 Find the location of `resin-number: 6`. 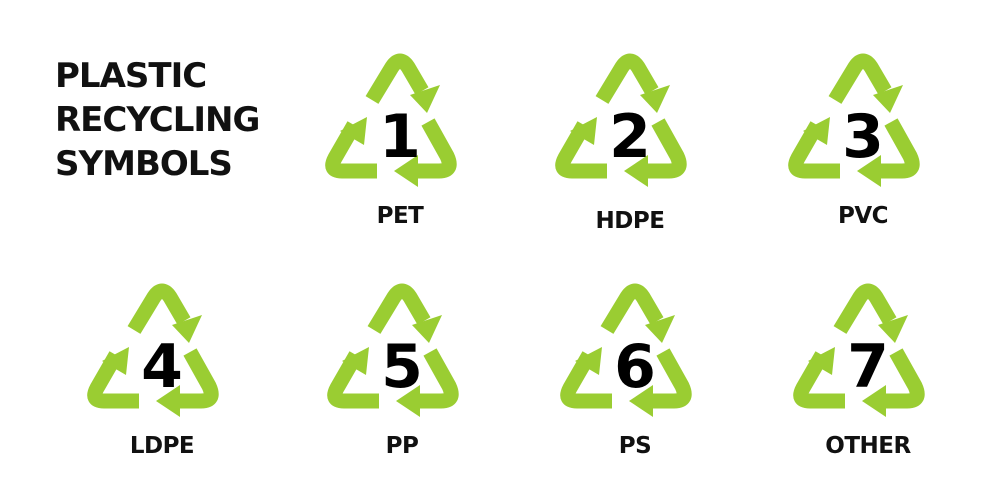

resin-number: 6 is located at coordinates (635, 367).